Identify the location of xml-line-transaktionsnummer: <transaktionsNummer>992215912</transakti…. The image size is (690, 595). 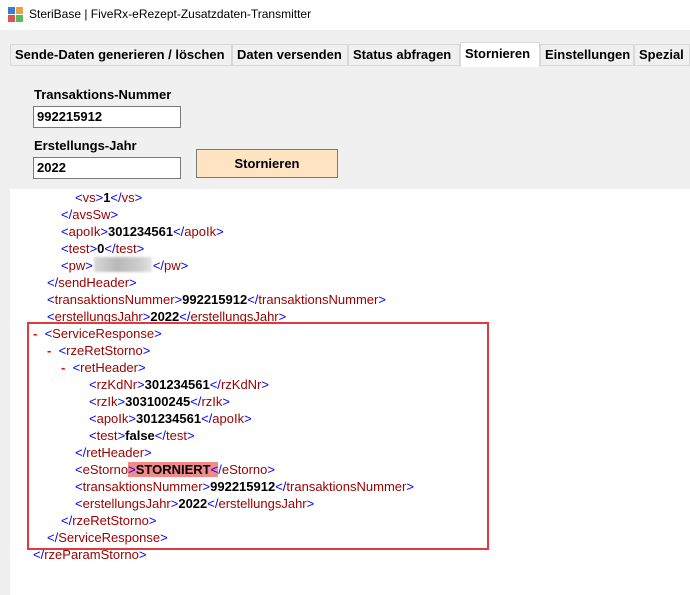
(216, 299).